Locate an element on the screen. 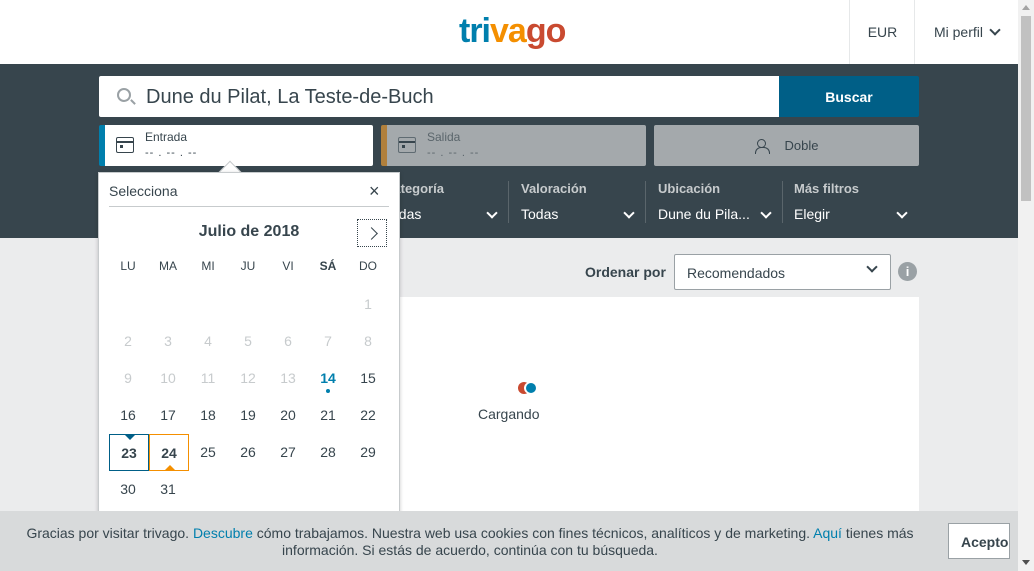 This screenshot has height=571, width=1034. destination-search-input: Dune du Pilat, La Teste-de-Buch is located at coordinates (439, 96).